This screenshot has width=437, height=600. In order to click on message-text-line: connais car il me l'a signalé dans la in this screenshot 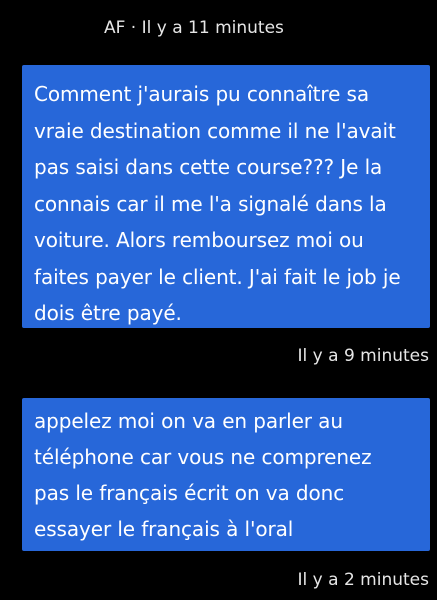, I will do `click(210, 203)`.